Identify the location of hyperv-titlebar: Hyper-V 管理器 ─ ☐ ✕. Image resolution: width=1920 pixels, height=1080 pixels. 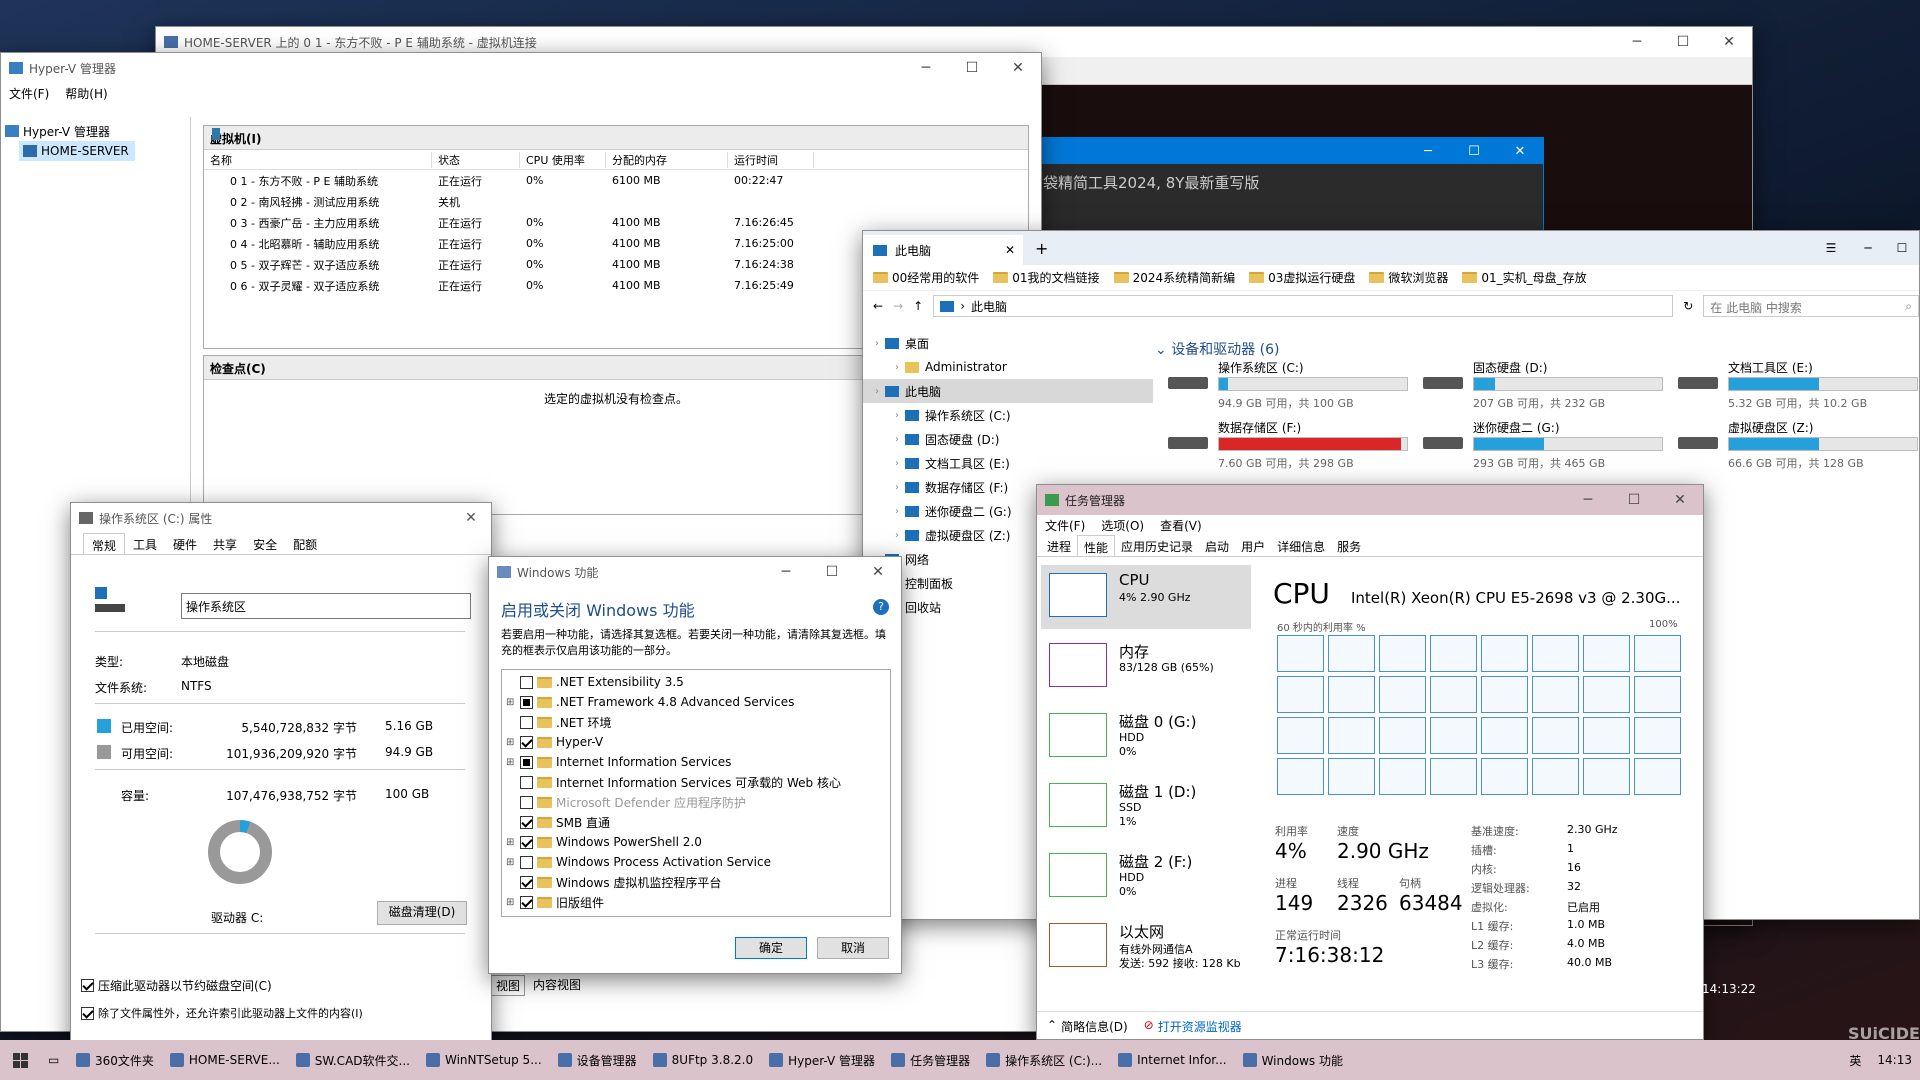
(521, 68).